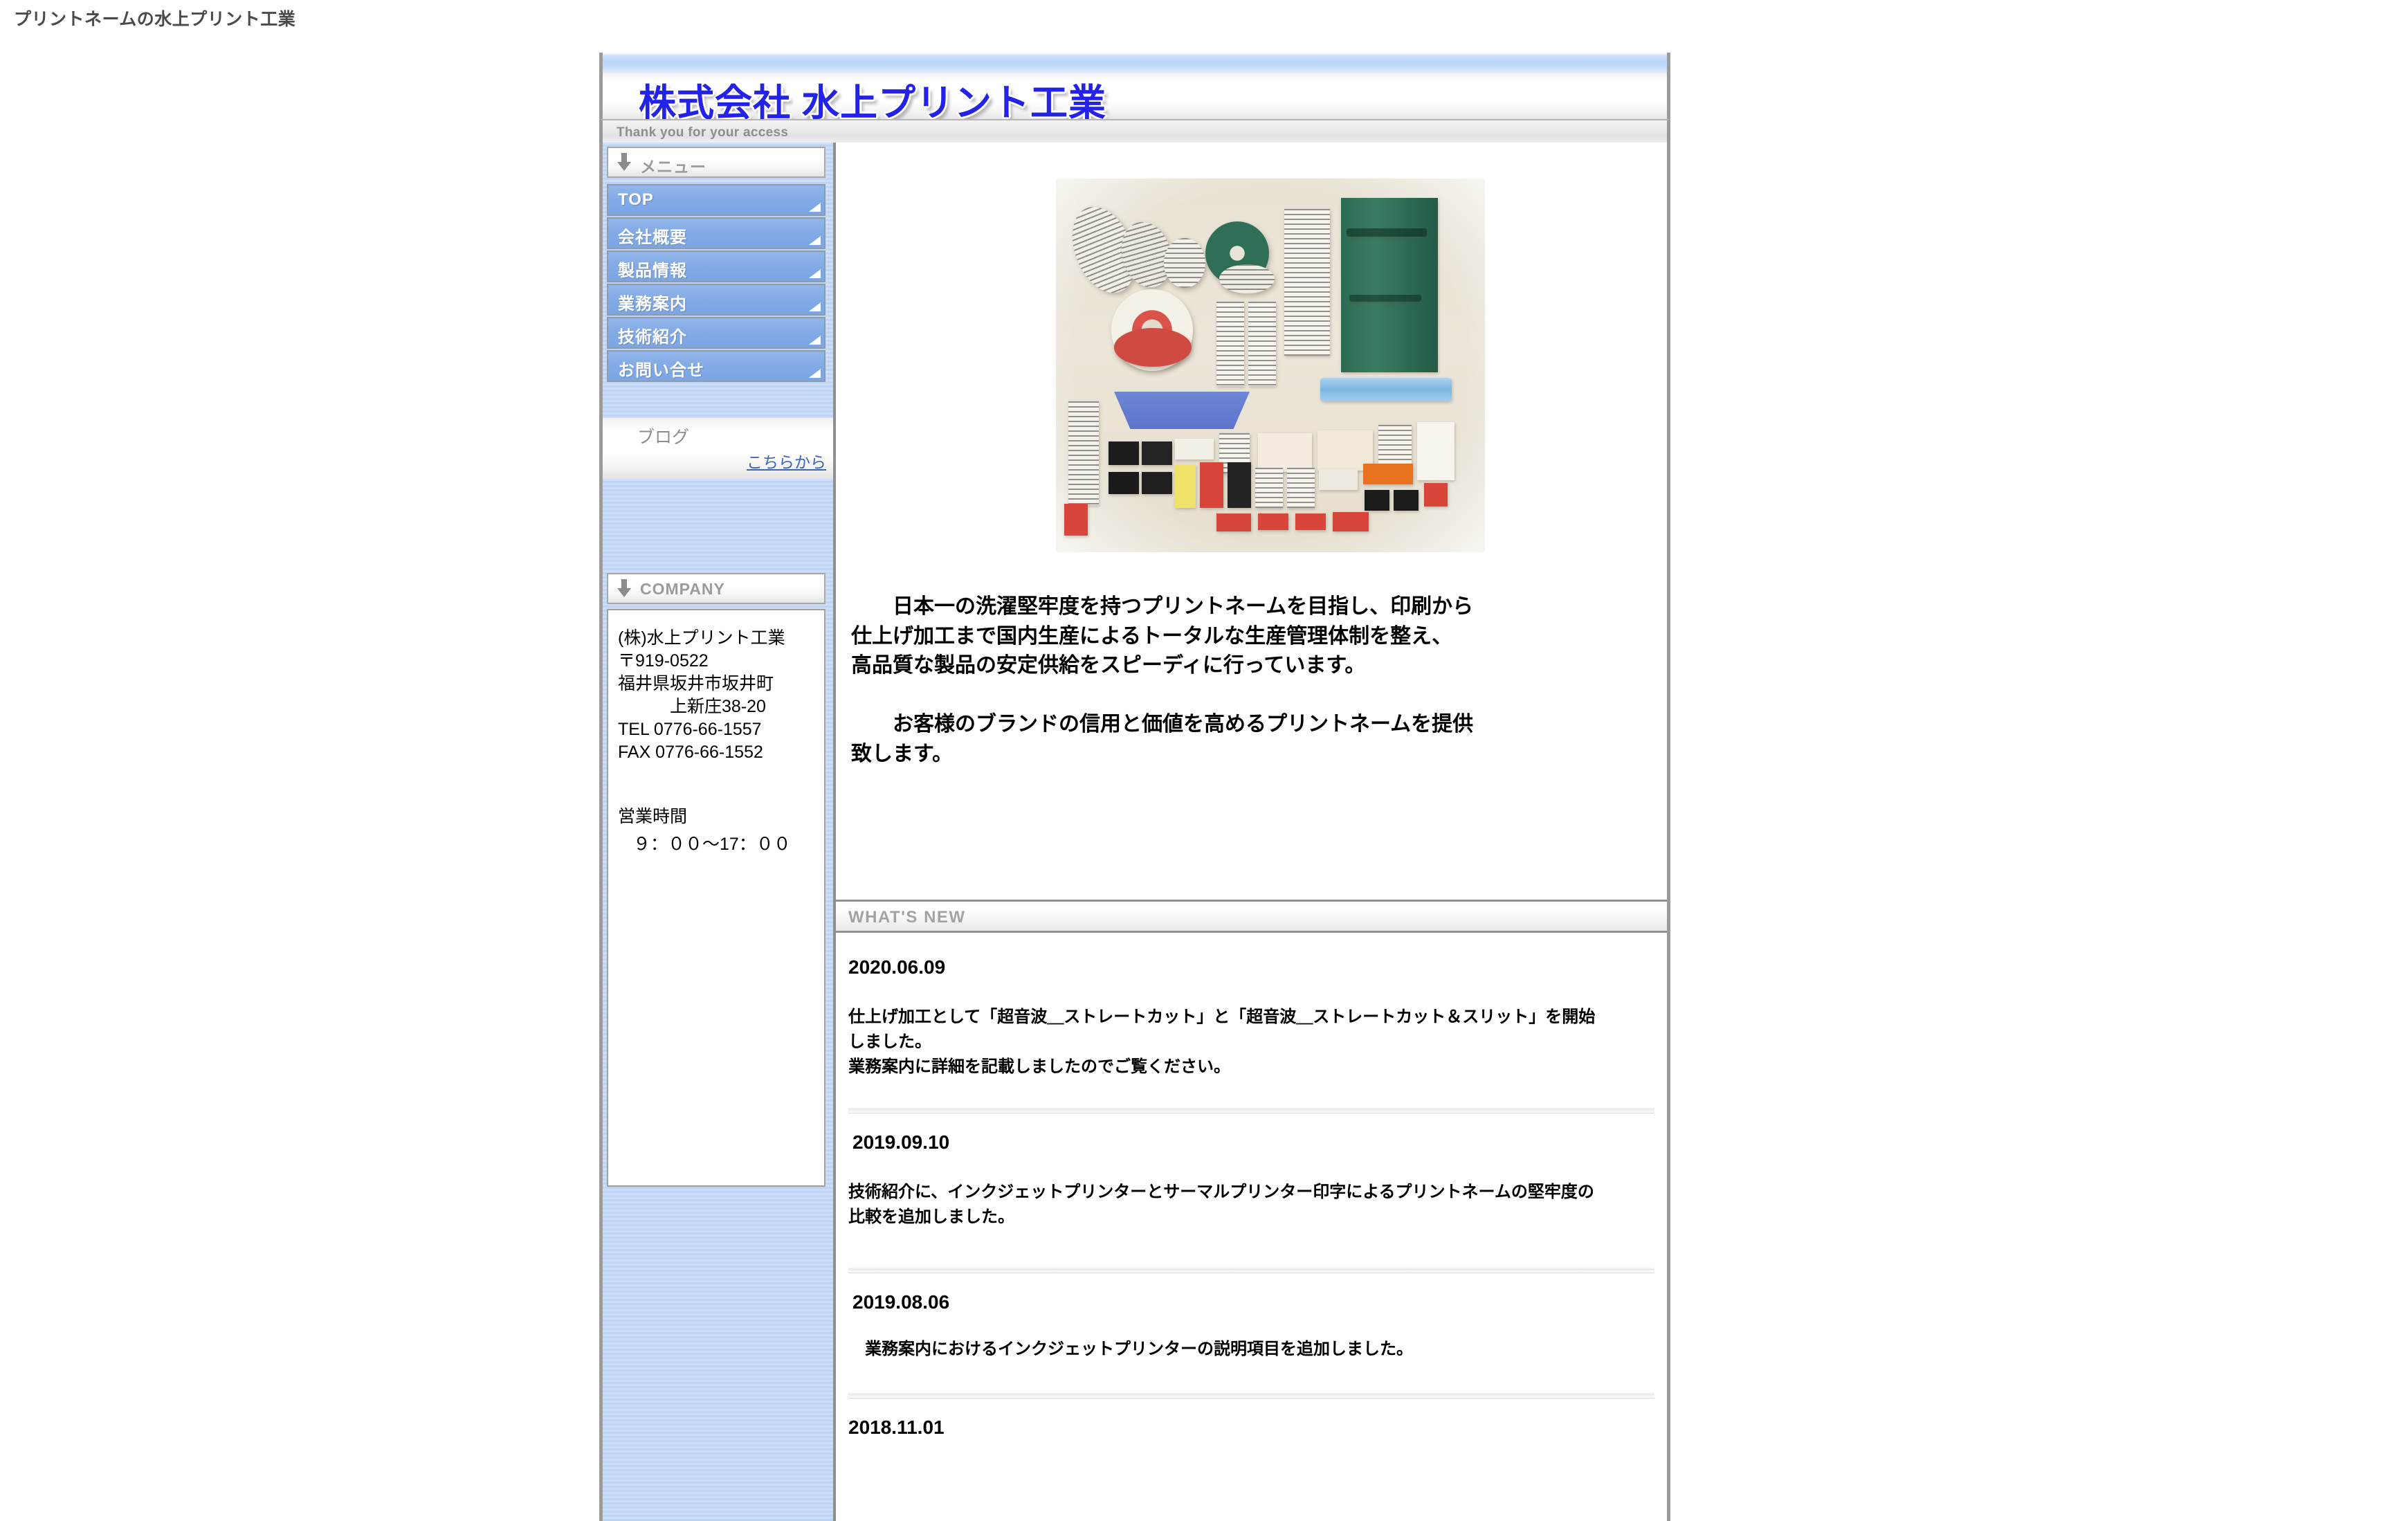 The image size is (2408, 1521). Describe the element at coordinates (907, 917) in the screenshot. I see `whats-new-label: WHAT'S NEW` at that location.